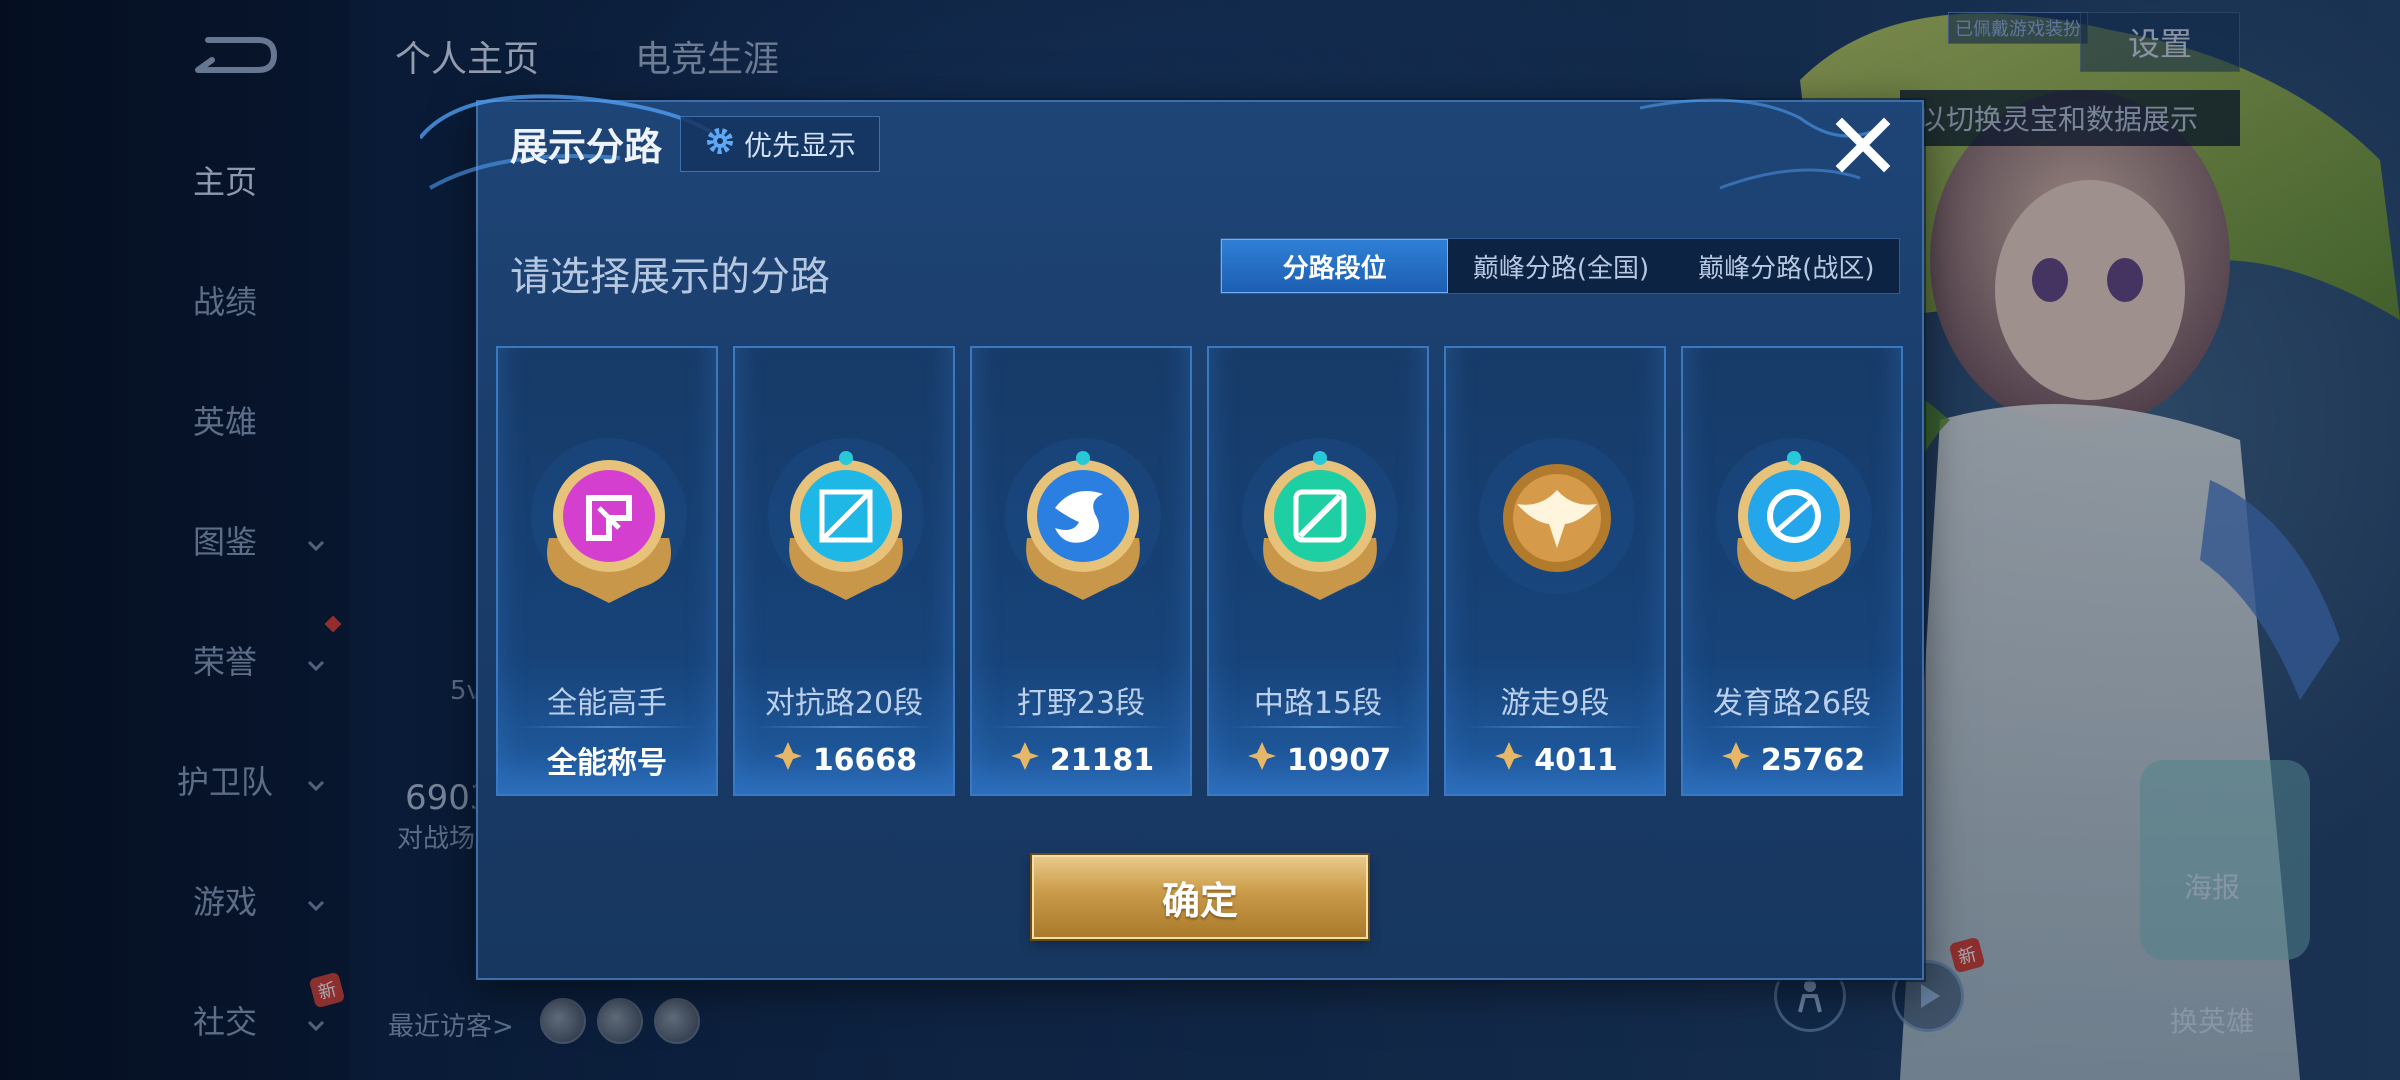 This screenshot has width=2400, height=1080. I want to click on lane-name: 全能高手, so click(607, 703).